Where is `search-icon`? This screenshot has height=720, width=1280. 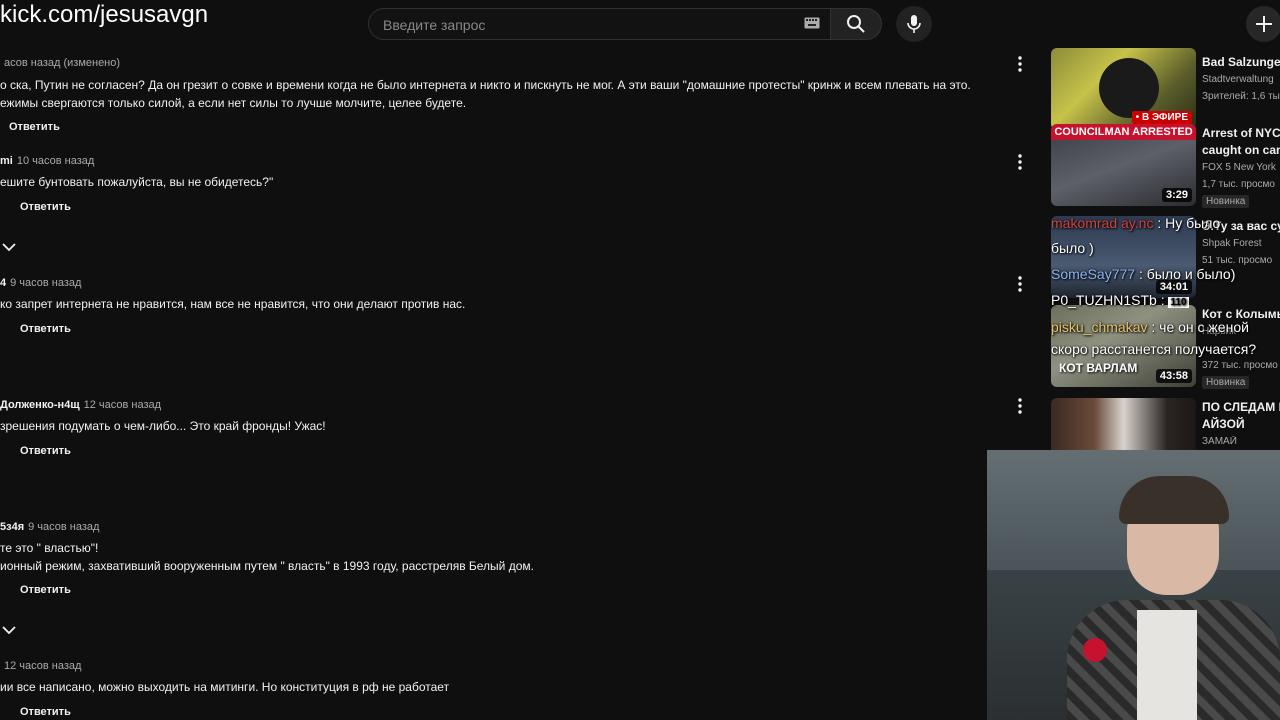 search-icon is located at coordinates (856, 24).